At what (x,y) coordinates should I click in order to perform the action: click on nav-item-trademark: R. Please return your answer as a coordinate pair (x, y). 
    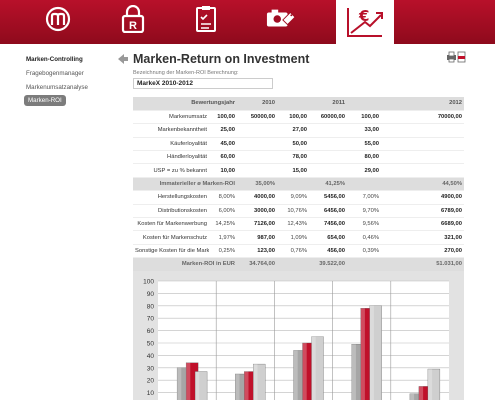
    Looking at the image, I should click on (133, 19).